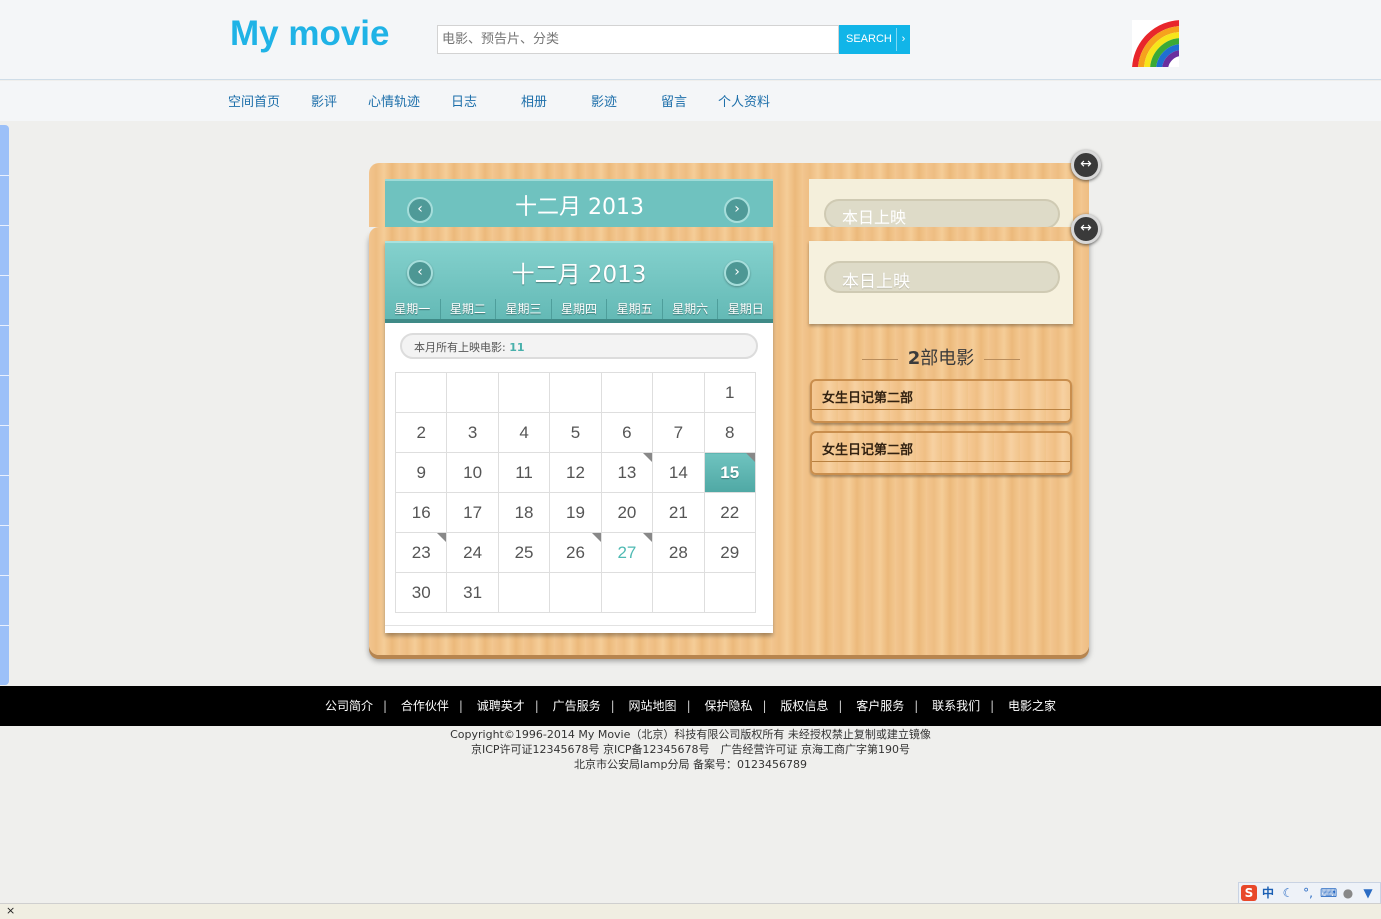 This screenshot has height=919, width=1381. What do you see at coordinates (804, 706) in the screenshot?
I see `footer-link: 版权信息` at bounding box center [804, 706].